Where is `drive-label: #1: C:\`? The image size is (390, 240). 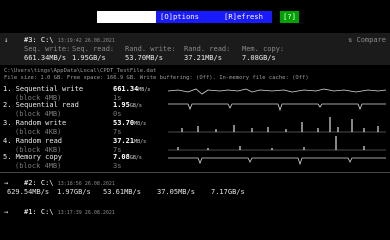 drive-label: #1: C:\ is located at coordinates (39, 212).